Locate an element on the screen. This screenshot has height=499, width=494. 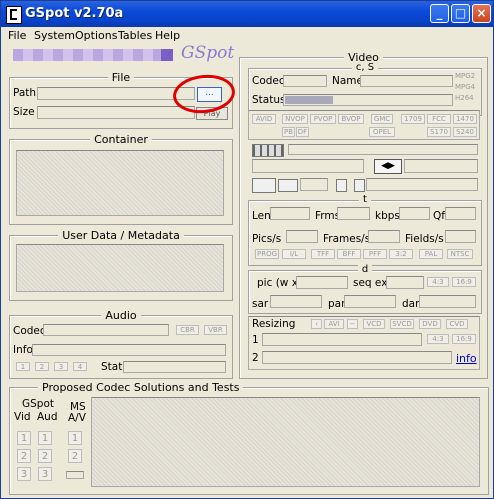
ms-av-1: 1 is located at coordinates (75, 438).